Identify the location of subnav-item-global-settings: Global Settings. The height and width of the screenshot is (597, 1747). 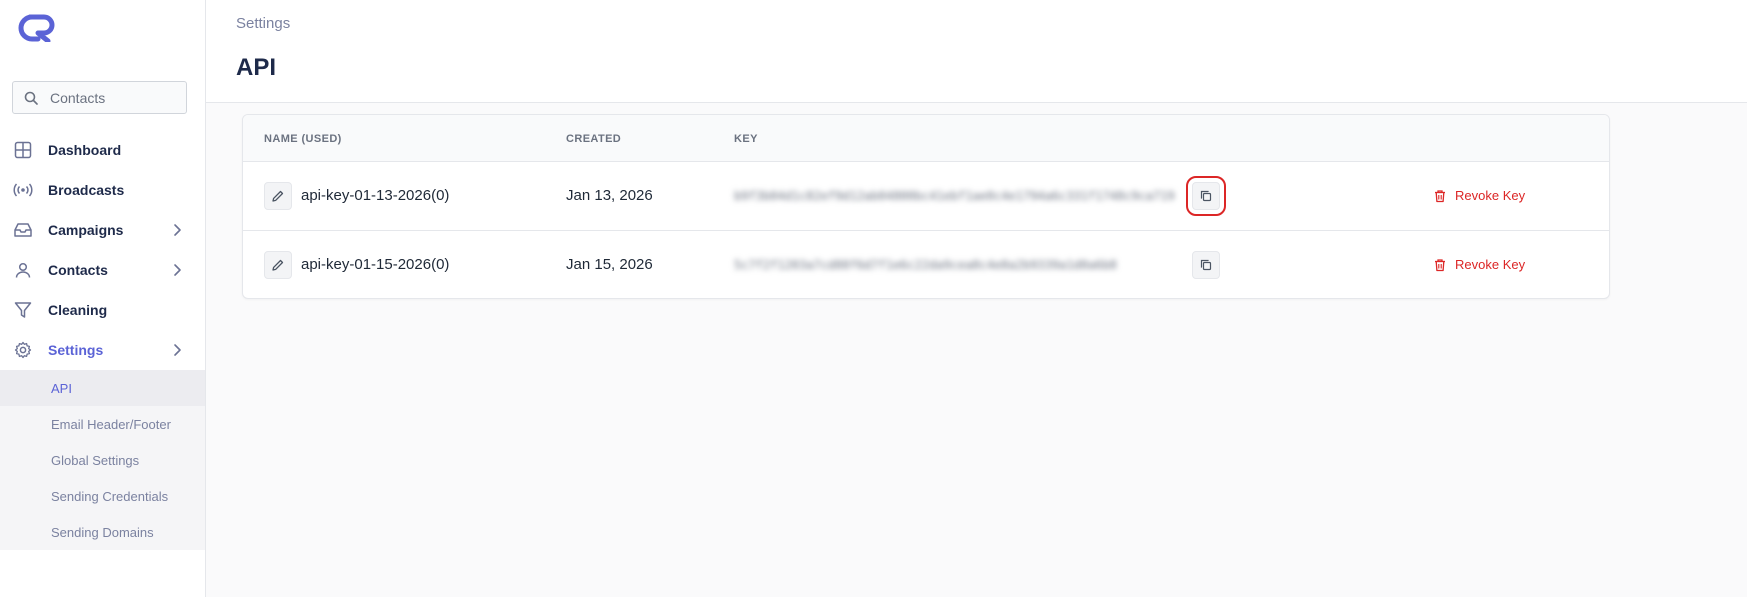
(102, 460).